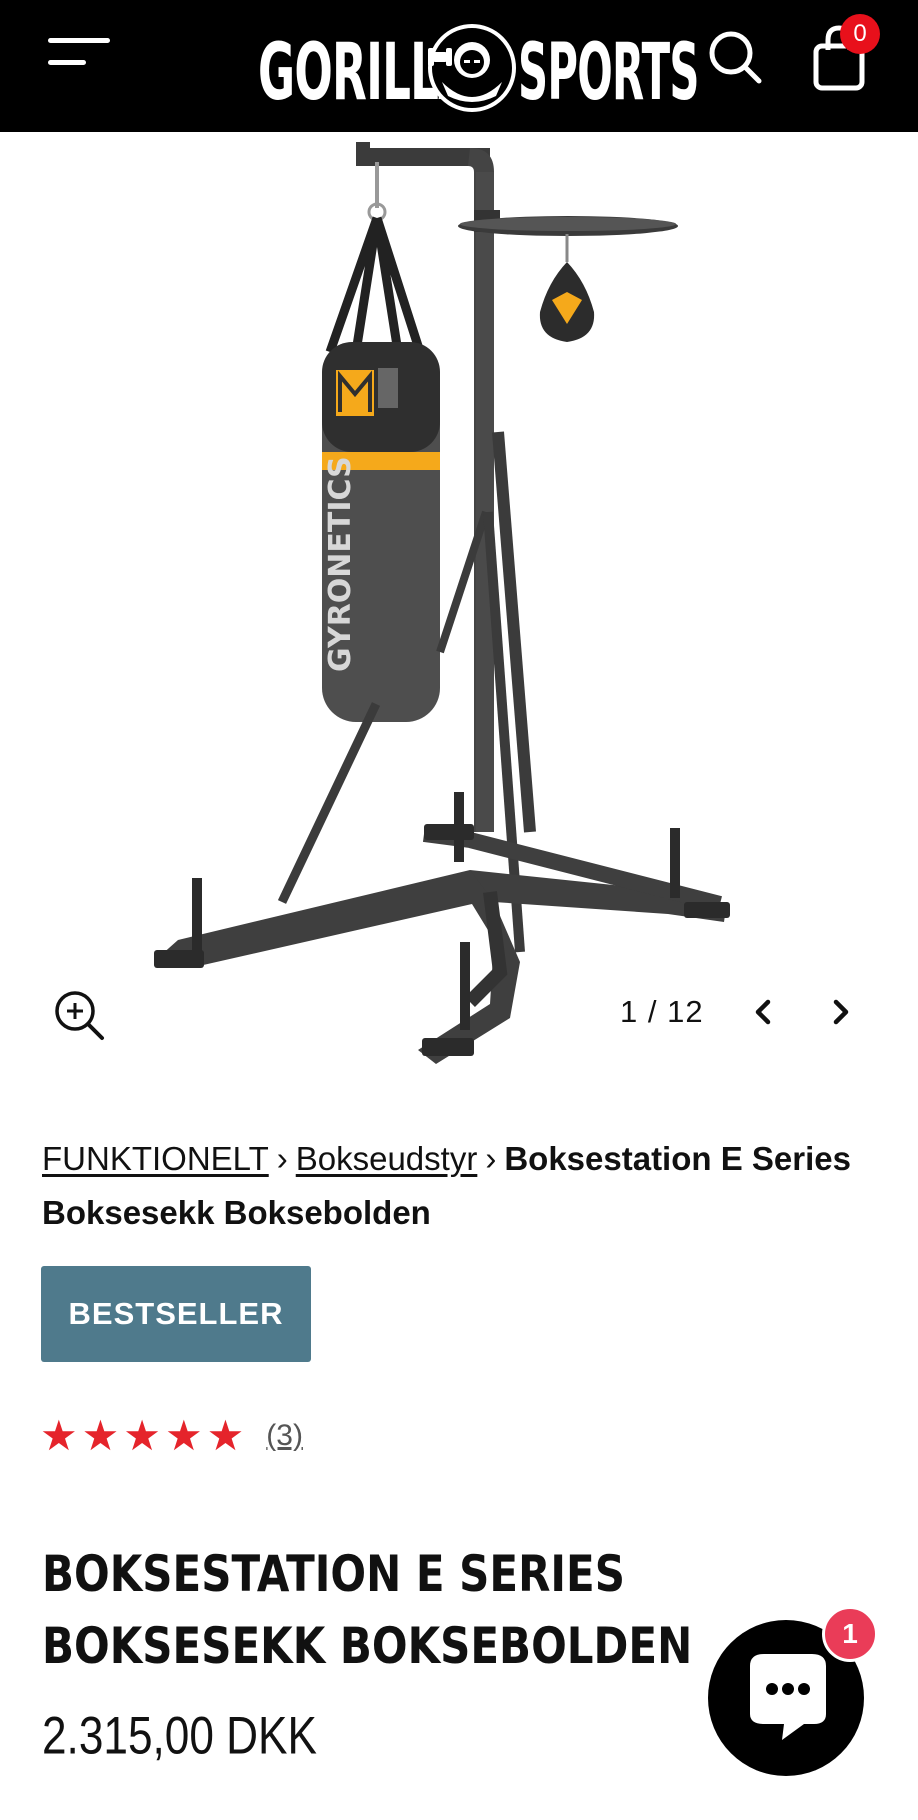 This screenshot has width=918, height=1820. I want to click on logo-text-right: SPORTS, so click(608, 72).